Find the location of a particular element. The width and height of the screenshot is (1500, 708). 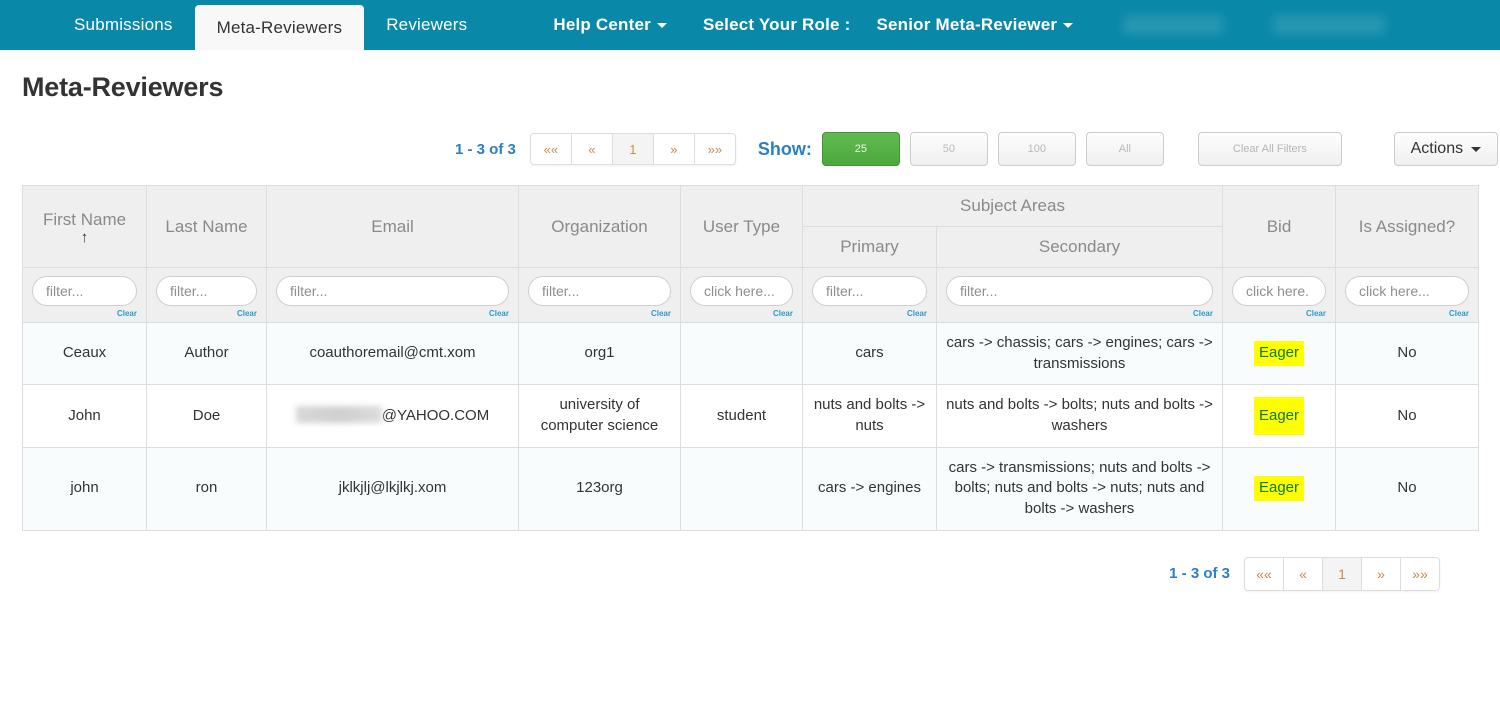

column-header-user-type: User Type is located at coordinates (741, 226).